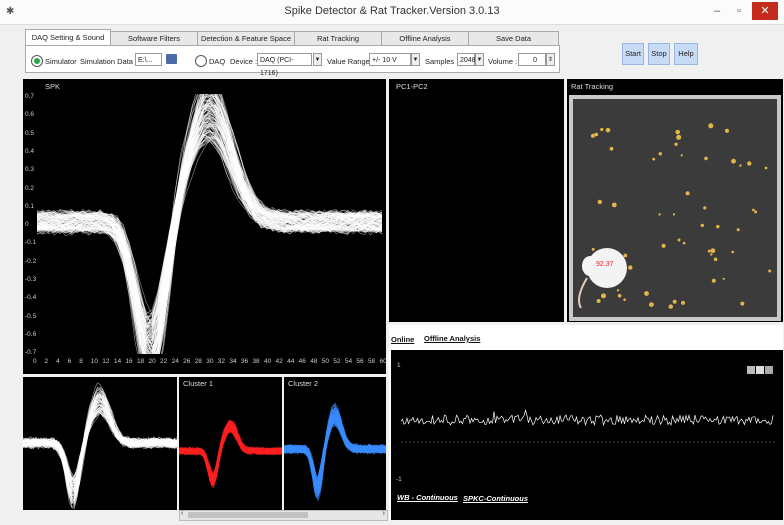 This screenshot has height=525, width=784. I want to click on x-tick-label: 2, so click(46, 361).